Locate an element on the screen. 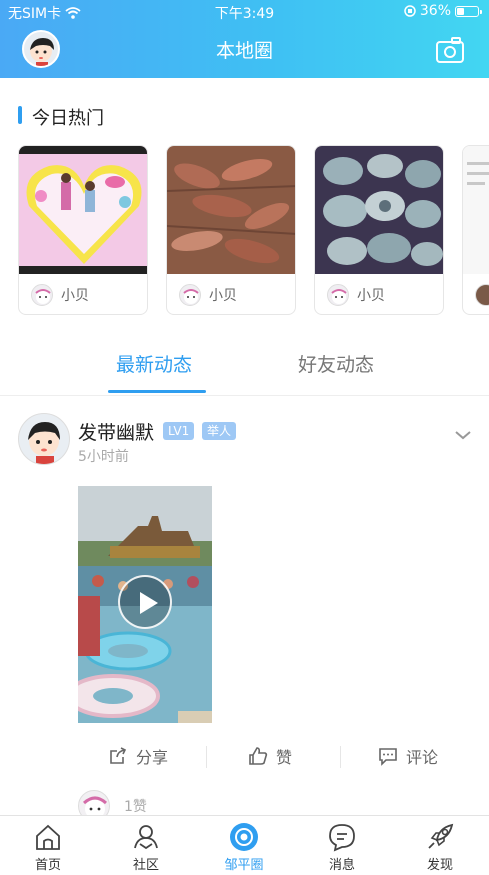 Image resolution: width=489 pixels, height=875 pixels. status-bar: 无SIM卡 下午3:49 36% is located at coordinates (244, 12).